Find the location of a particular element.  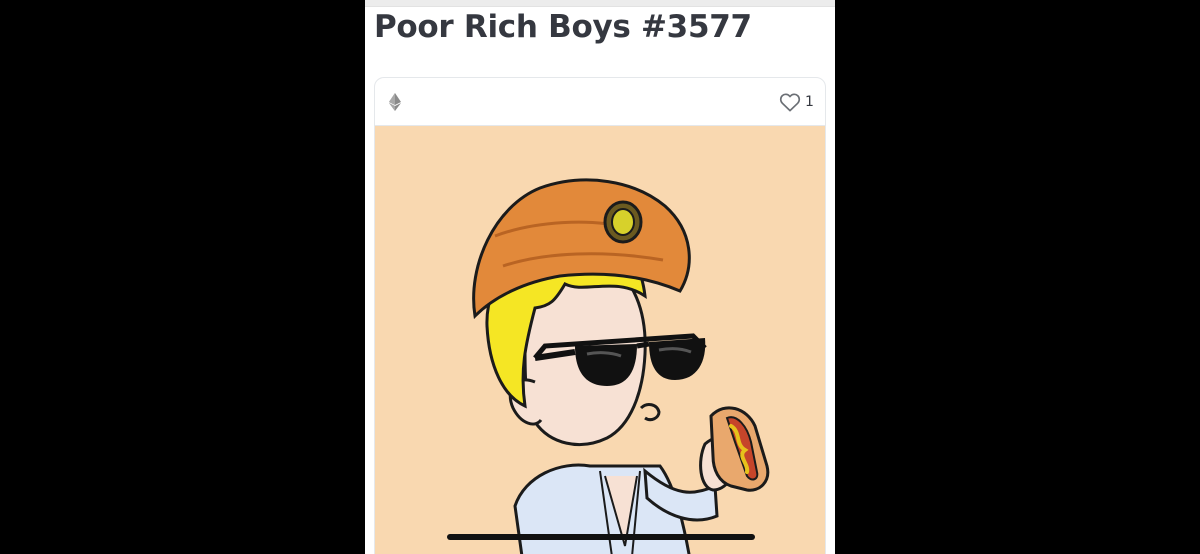

heart-outline-icon is located at coordinates (790, 102).